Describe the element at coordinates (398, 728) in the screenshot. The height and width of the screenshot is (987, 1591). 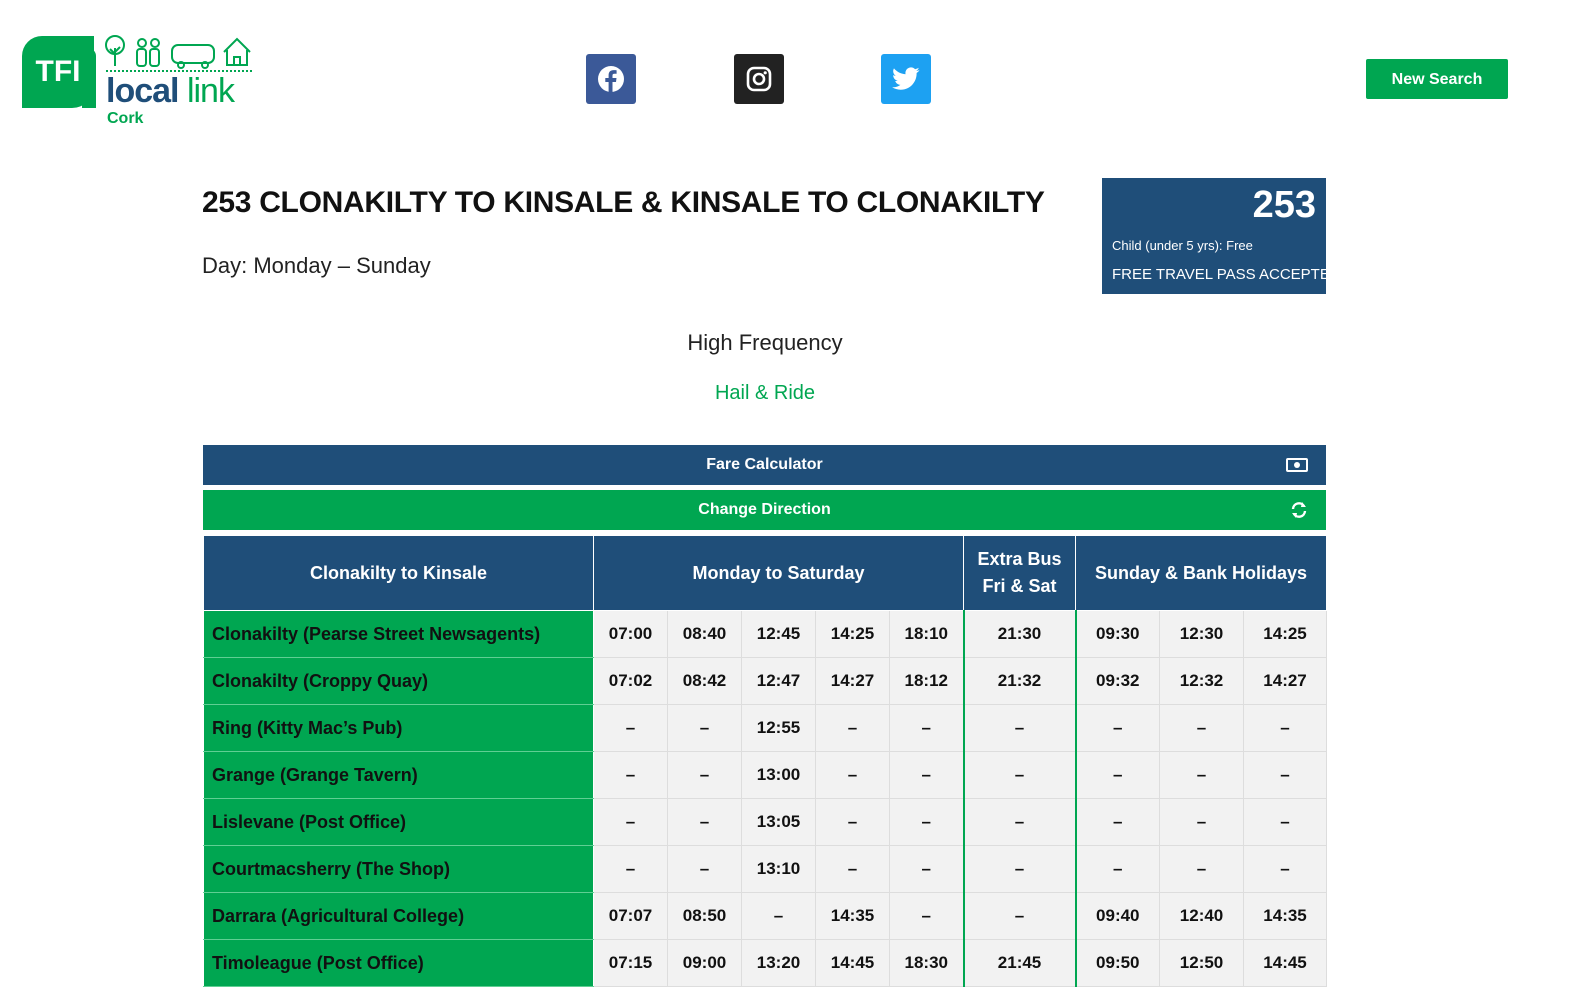
I see `stop-name: Ring (Kitty Mac’s Pub)` at that location.